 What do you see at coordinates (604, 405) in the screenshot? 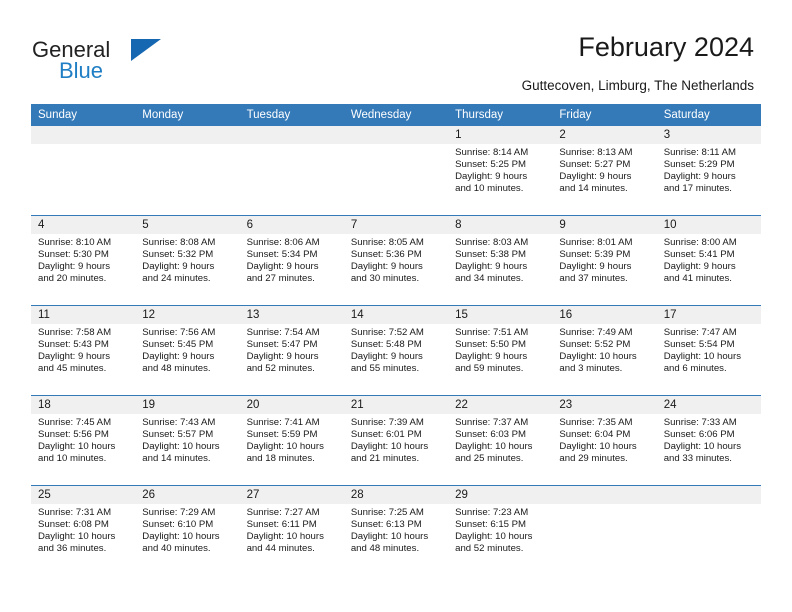
I see `day-number: 23` at bounding box center [604, 405].